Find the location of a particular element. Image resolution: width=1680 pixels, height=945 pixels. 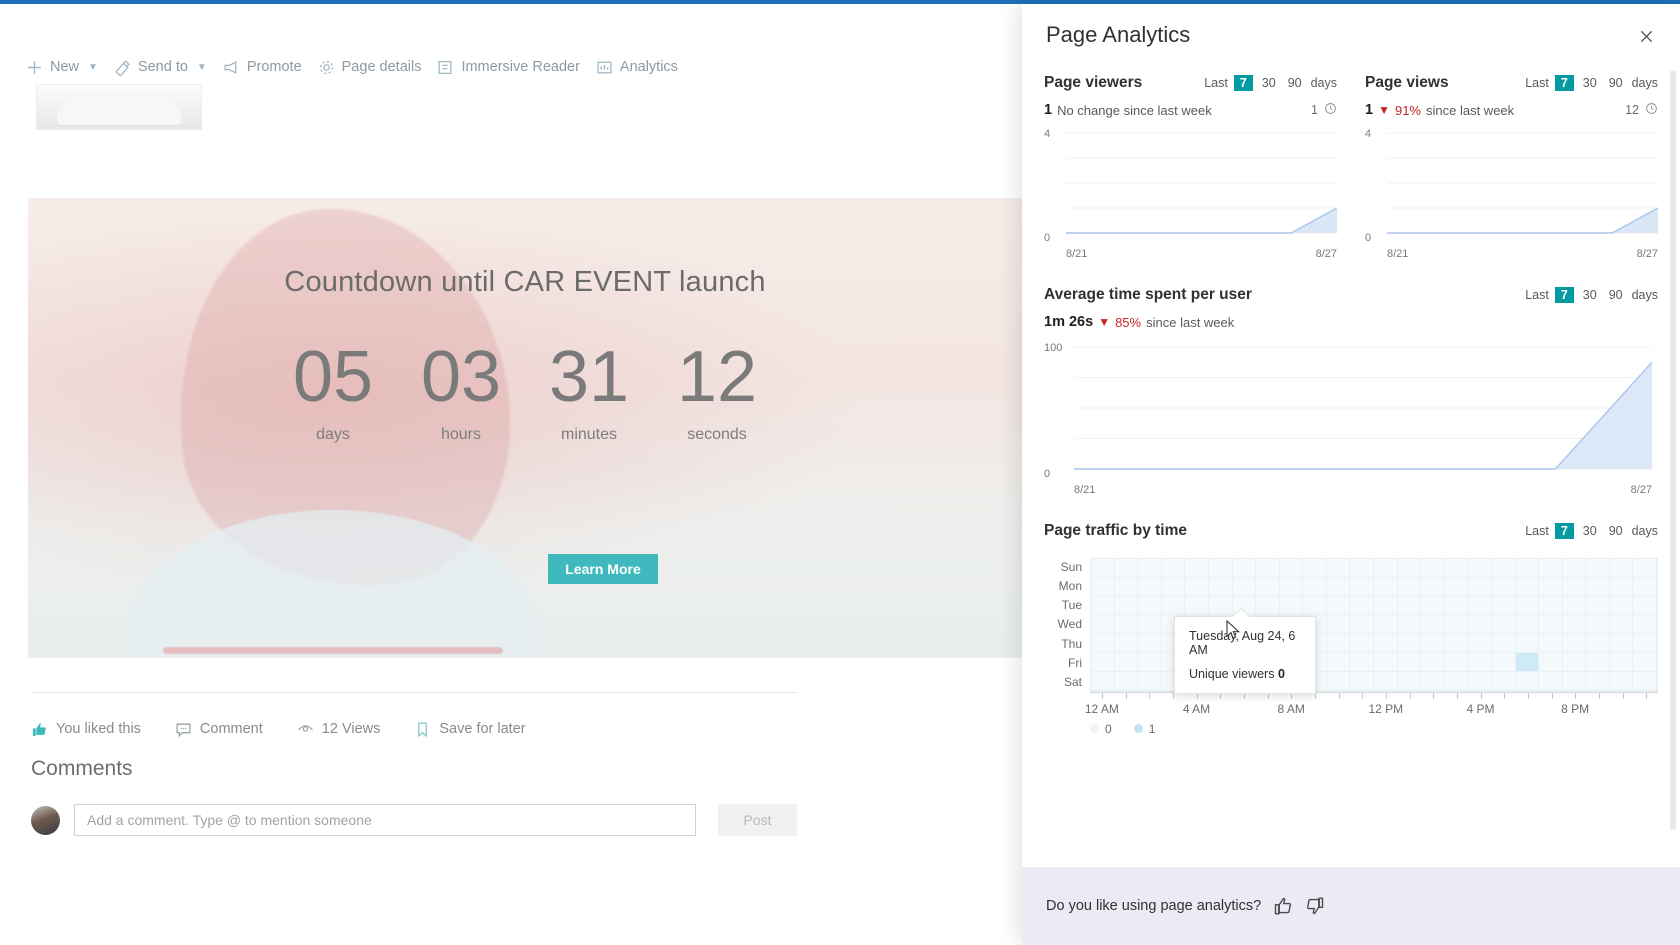

learn-more-button: Learn More is located at coordinates (603, 569).